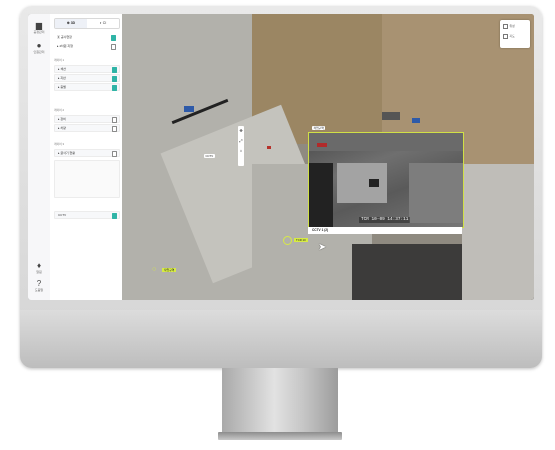 The width and height of the screenshot is (555, 450). What do you see at coordinates (87, 69) in the screenshot?
I see `layer-row: ▸ 섹션` at bounding box center [87, 69].